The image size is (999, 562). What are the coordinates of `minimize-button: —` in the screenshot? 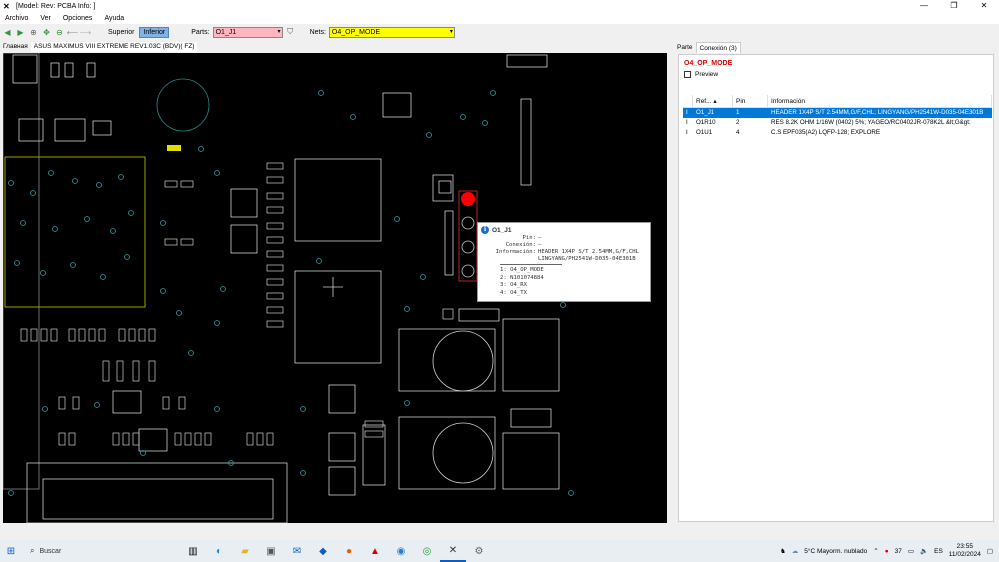 It's located at (924, 6).